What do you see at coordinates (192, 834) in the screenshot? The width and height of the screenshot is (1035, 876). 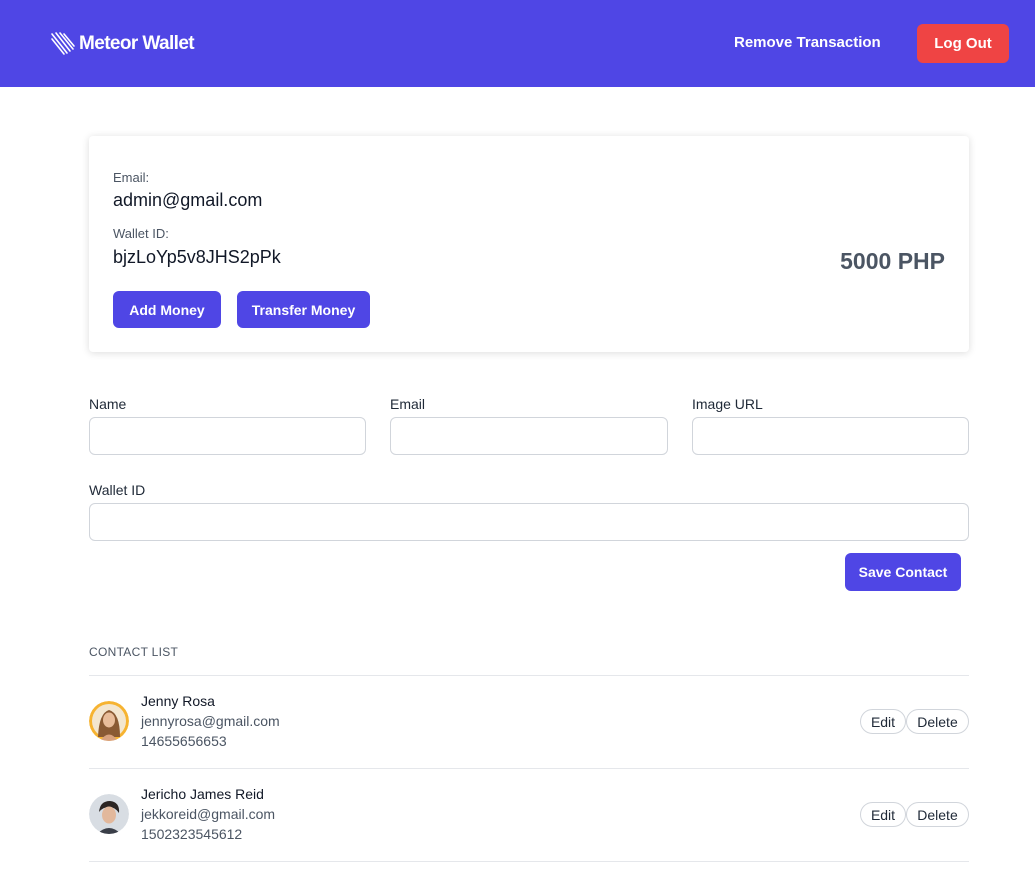 I see `contact-phone: 1502323545612` at bounding box center [192, 834].